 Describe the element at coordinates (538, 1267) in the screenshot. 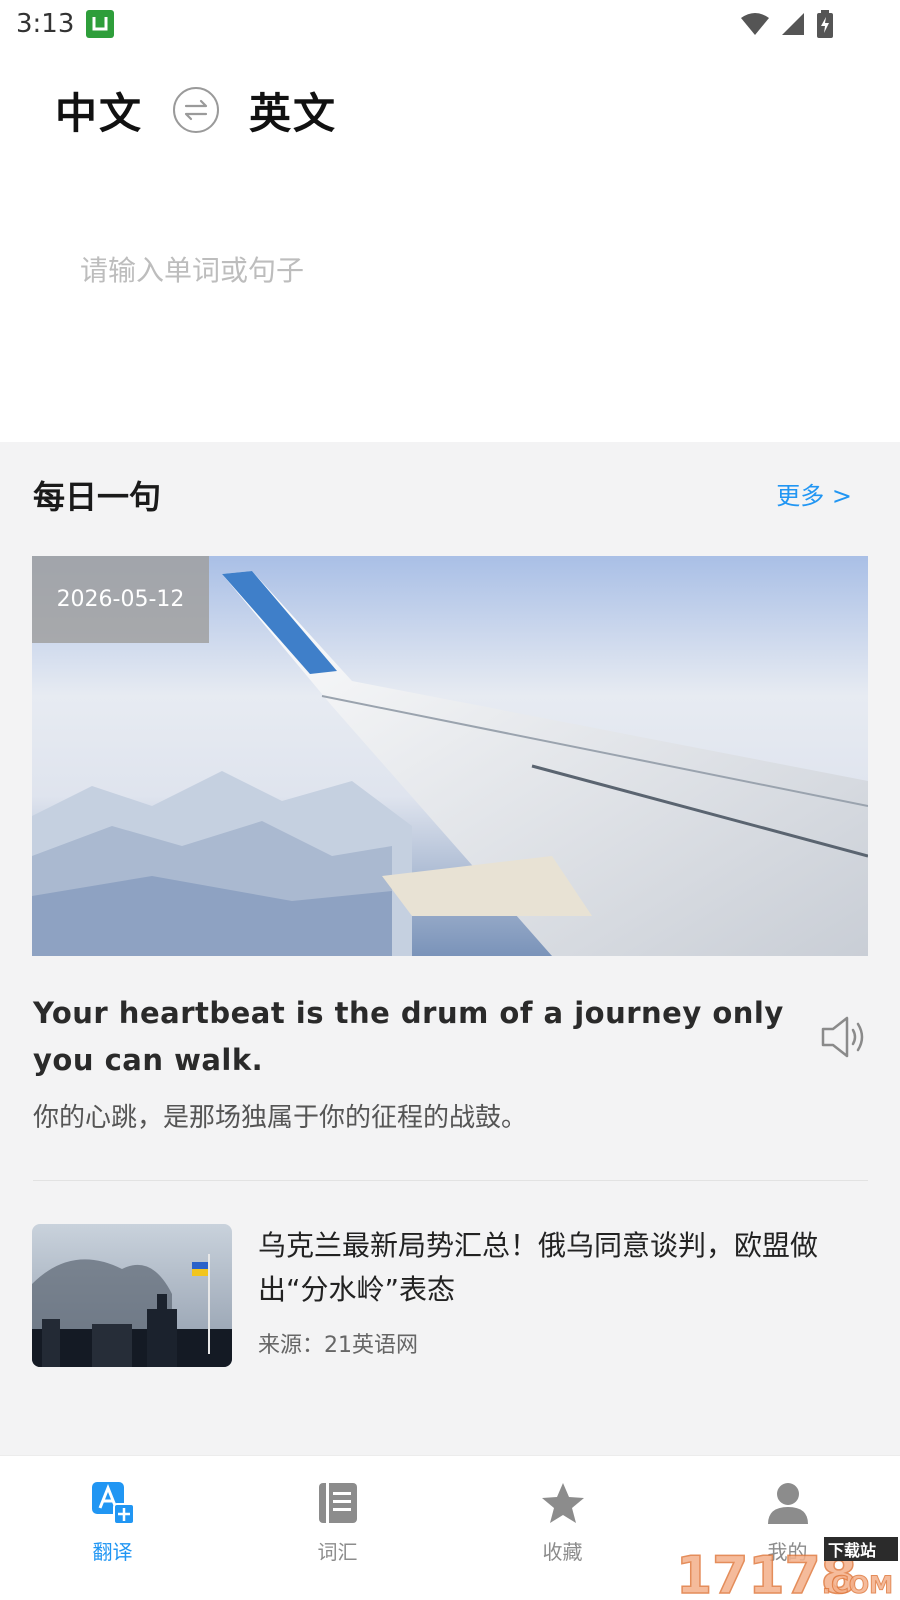

I see `news-title: 乌克兰最新局势汇总！俄乌同意谈判，欧盟做出“分水岭”表态` at that location.